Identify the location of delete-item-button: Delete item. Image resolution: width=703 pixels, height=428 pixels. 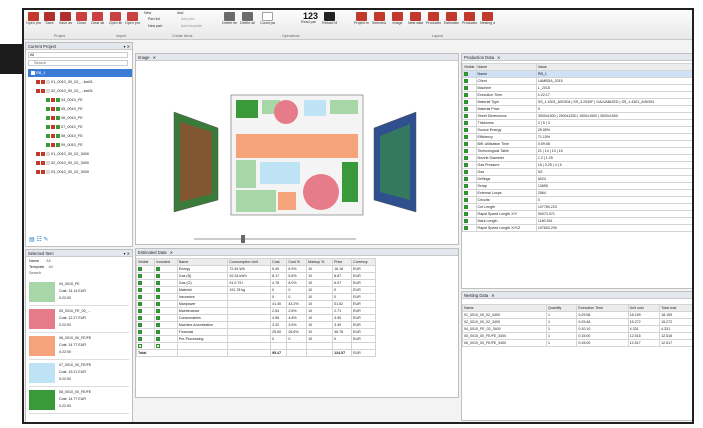
(229, 22).